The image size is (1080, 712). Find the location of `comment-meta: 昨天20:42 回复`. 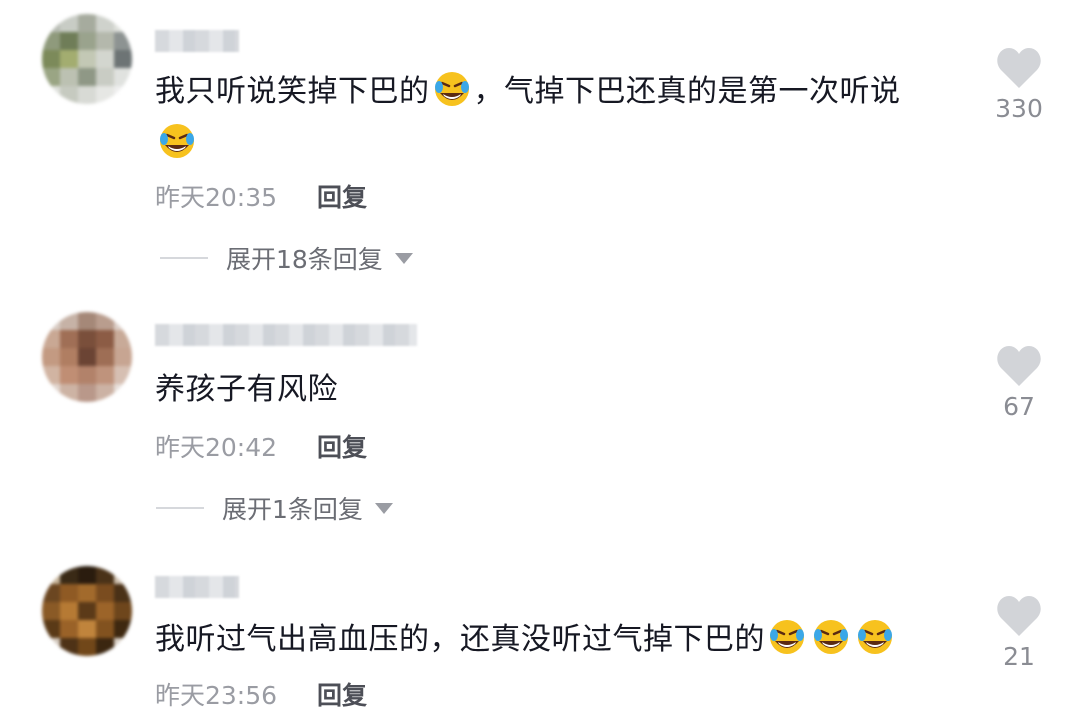

comment-meta: 昨天20:42 回复 is located at coordinates (261, 446).